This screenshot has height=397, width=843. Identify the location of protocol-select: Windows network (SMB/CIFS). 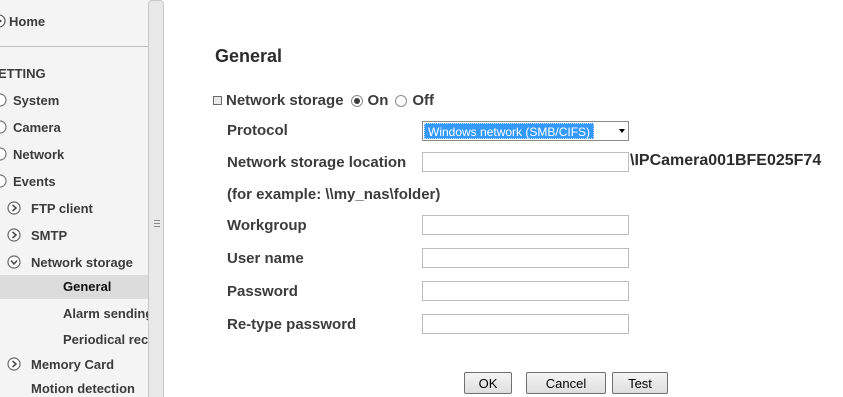
(525, 131).